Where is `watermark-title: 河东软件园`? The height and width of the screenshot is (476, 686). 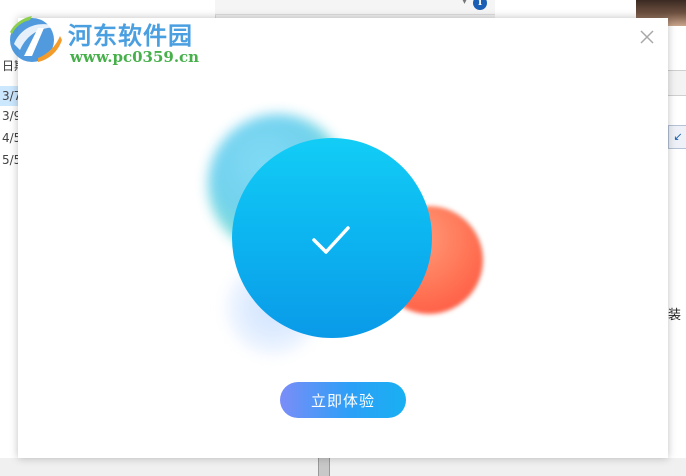
watermark-title: 河东软件园 is located at coordinates (130, 36).